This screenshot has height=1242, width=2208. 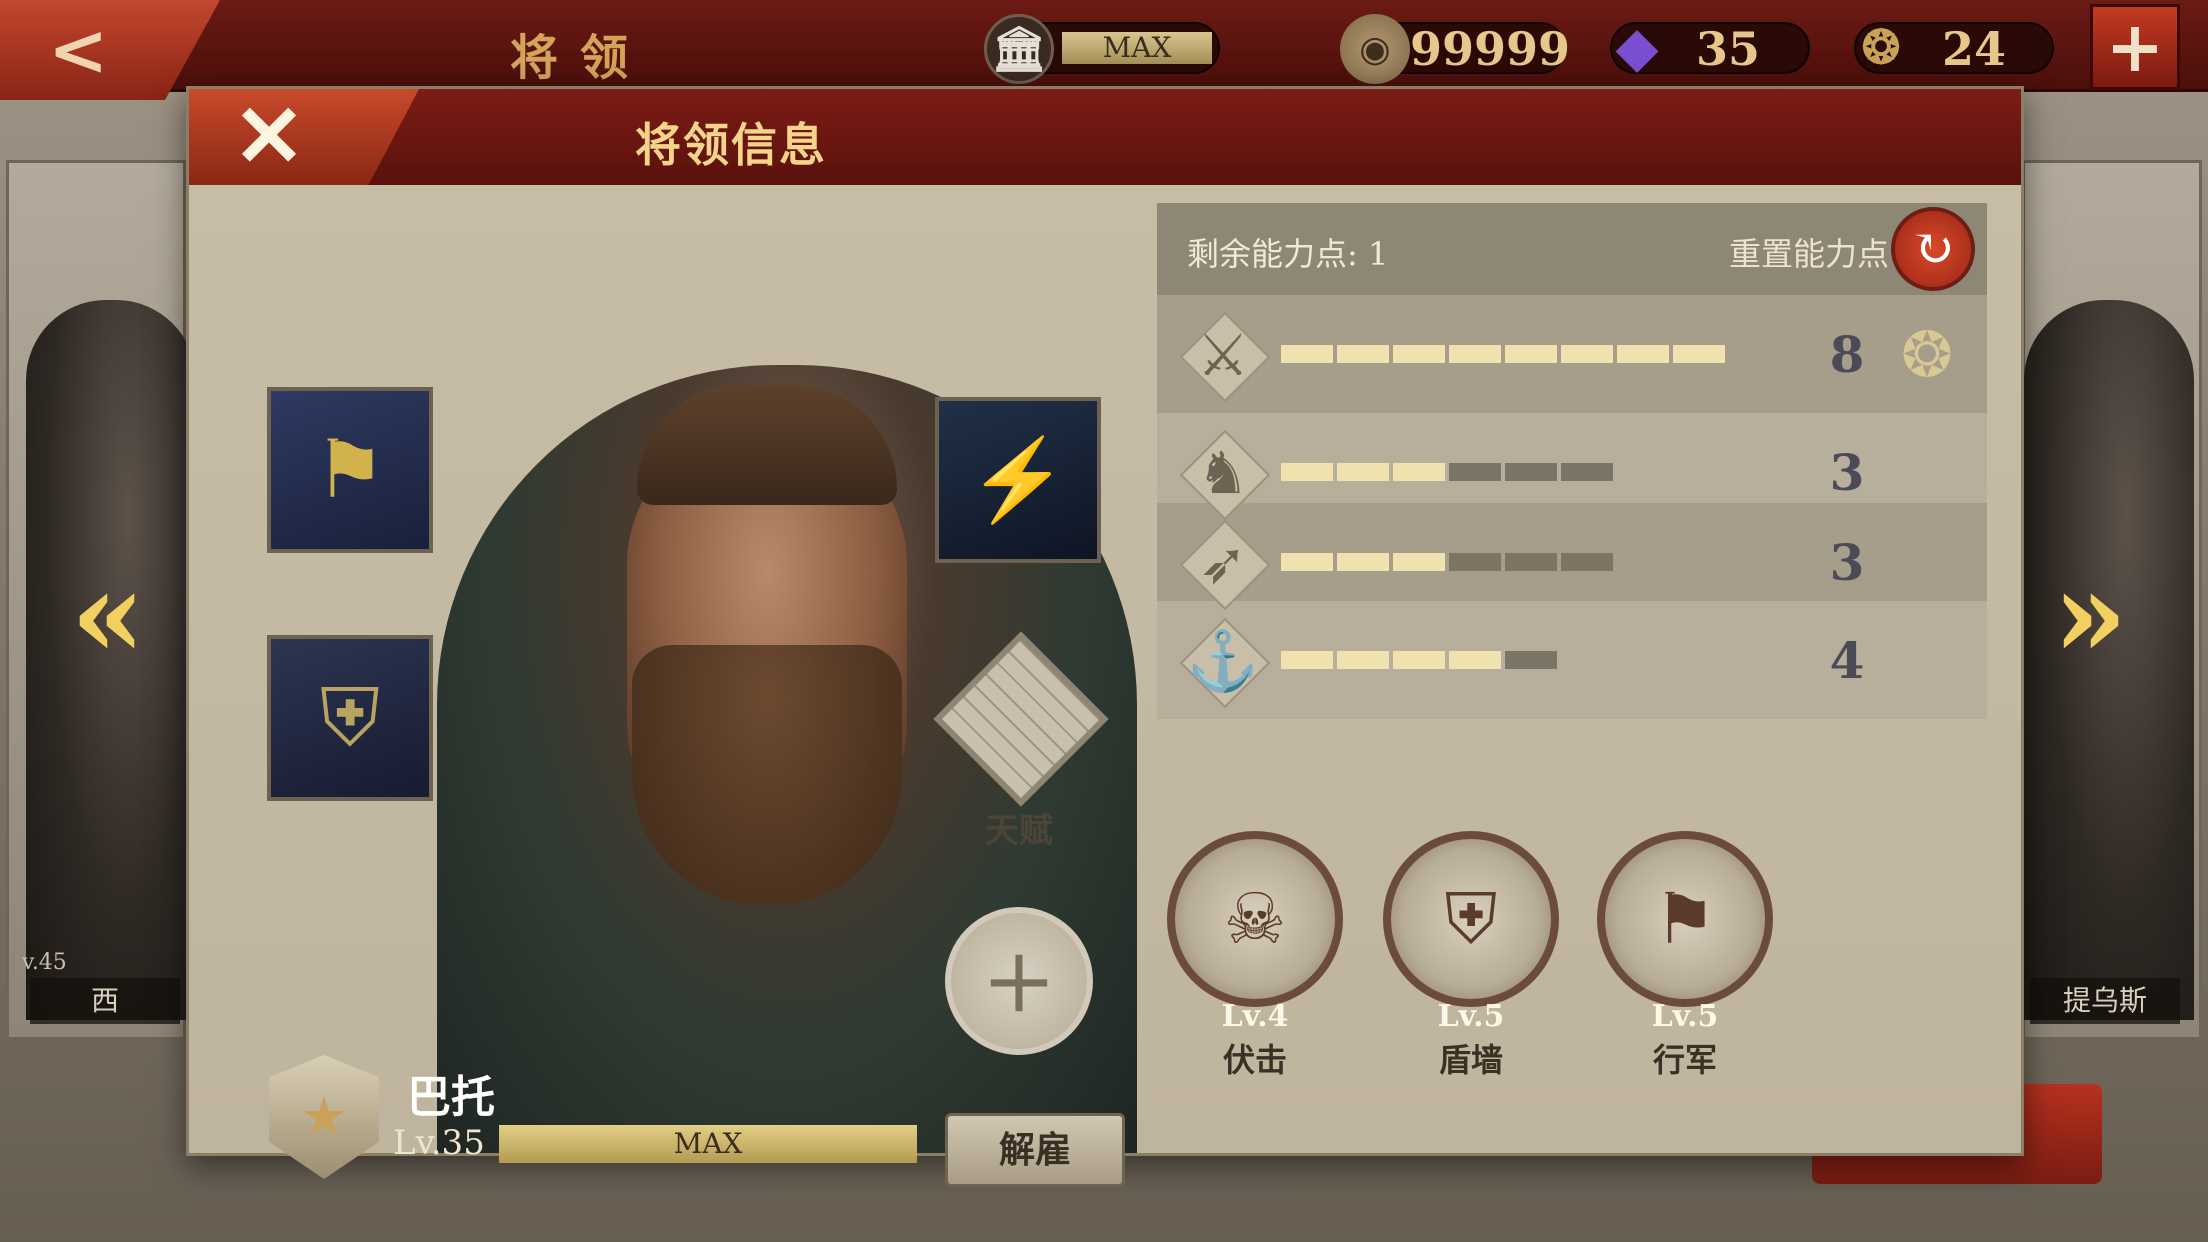 I want to click on next-general-name: 提乌斯, so click(x=2105, y=1001).